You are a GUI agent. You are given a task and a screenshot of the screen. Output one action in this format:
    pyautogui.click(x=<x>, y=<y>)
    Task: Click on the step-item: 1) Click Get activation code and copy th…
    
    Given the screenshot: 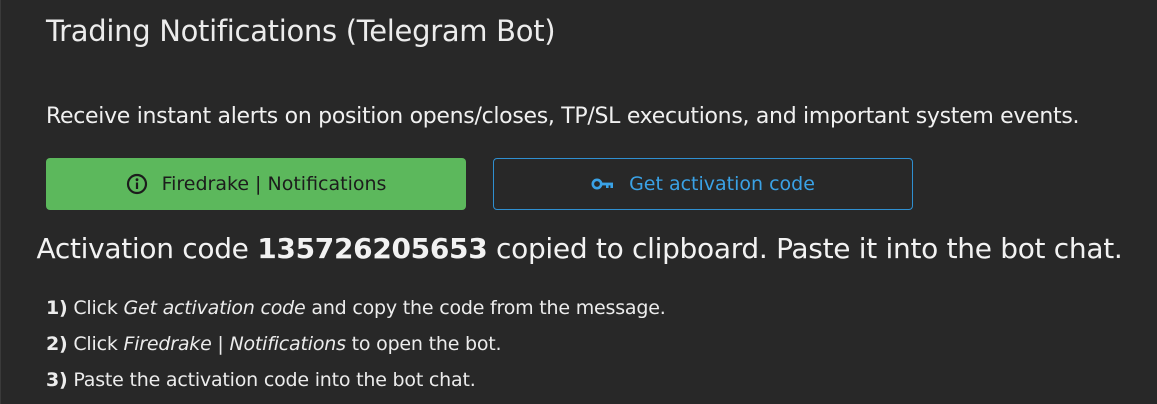 What is the action you would take?
    pyautogui.click(x=356, y=313)
    